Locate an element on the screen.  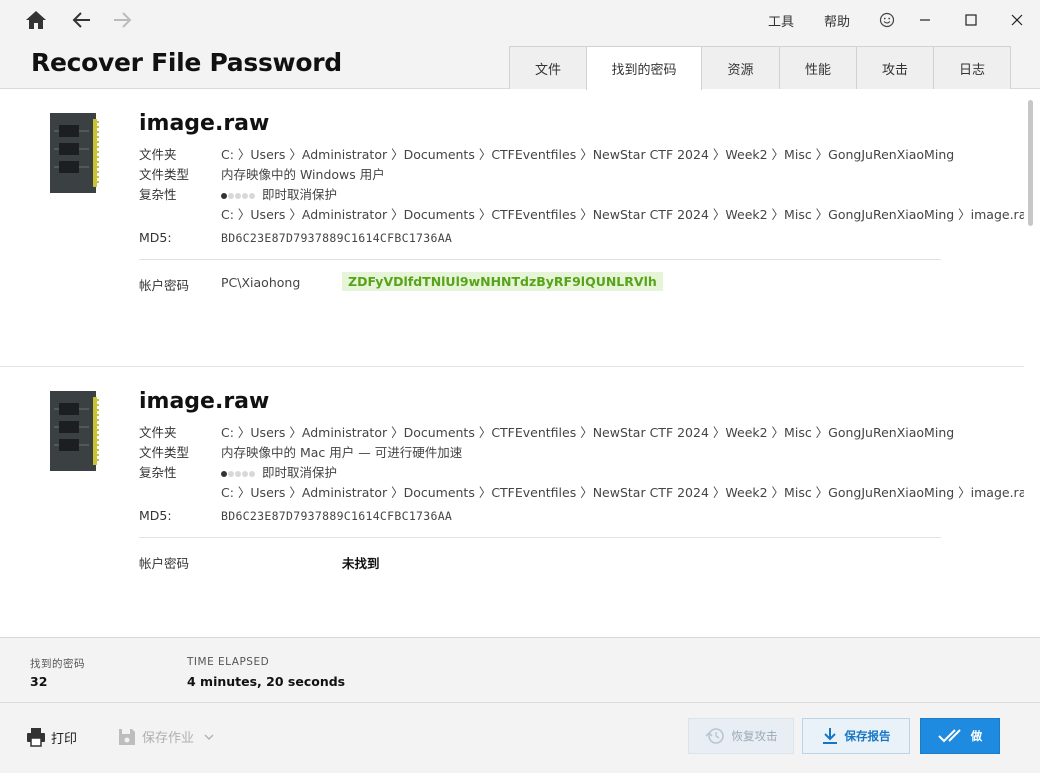
save-report-button: 保存报告 is located at coordinates (856, 736).